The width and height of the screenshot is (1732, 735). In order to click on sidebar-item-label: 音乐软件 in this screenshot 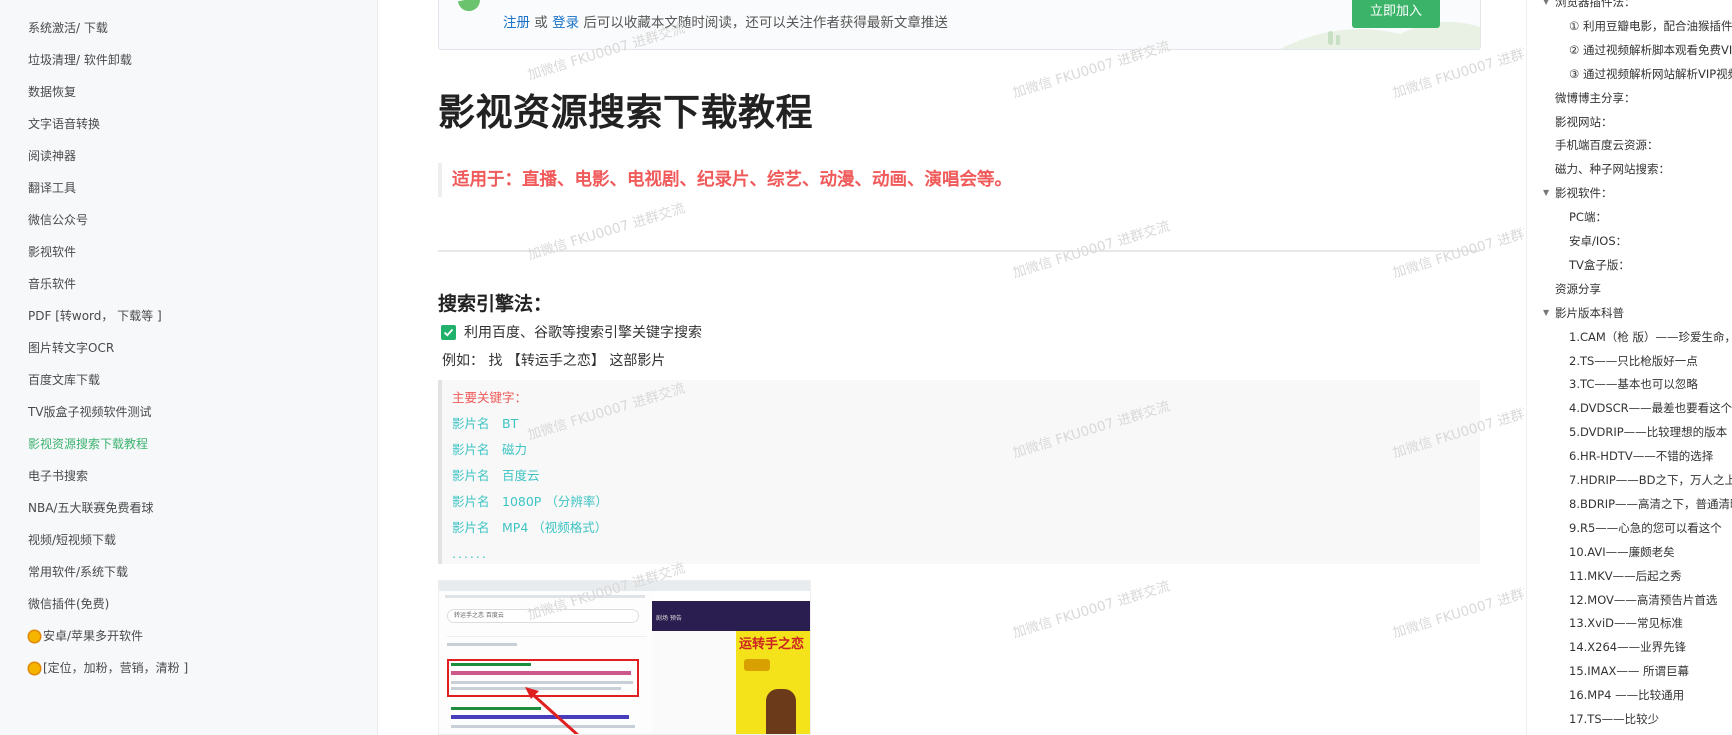, I will do `click(52, 284)`.